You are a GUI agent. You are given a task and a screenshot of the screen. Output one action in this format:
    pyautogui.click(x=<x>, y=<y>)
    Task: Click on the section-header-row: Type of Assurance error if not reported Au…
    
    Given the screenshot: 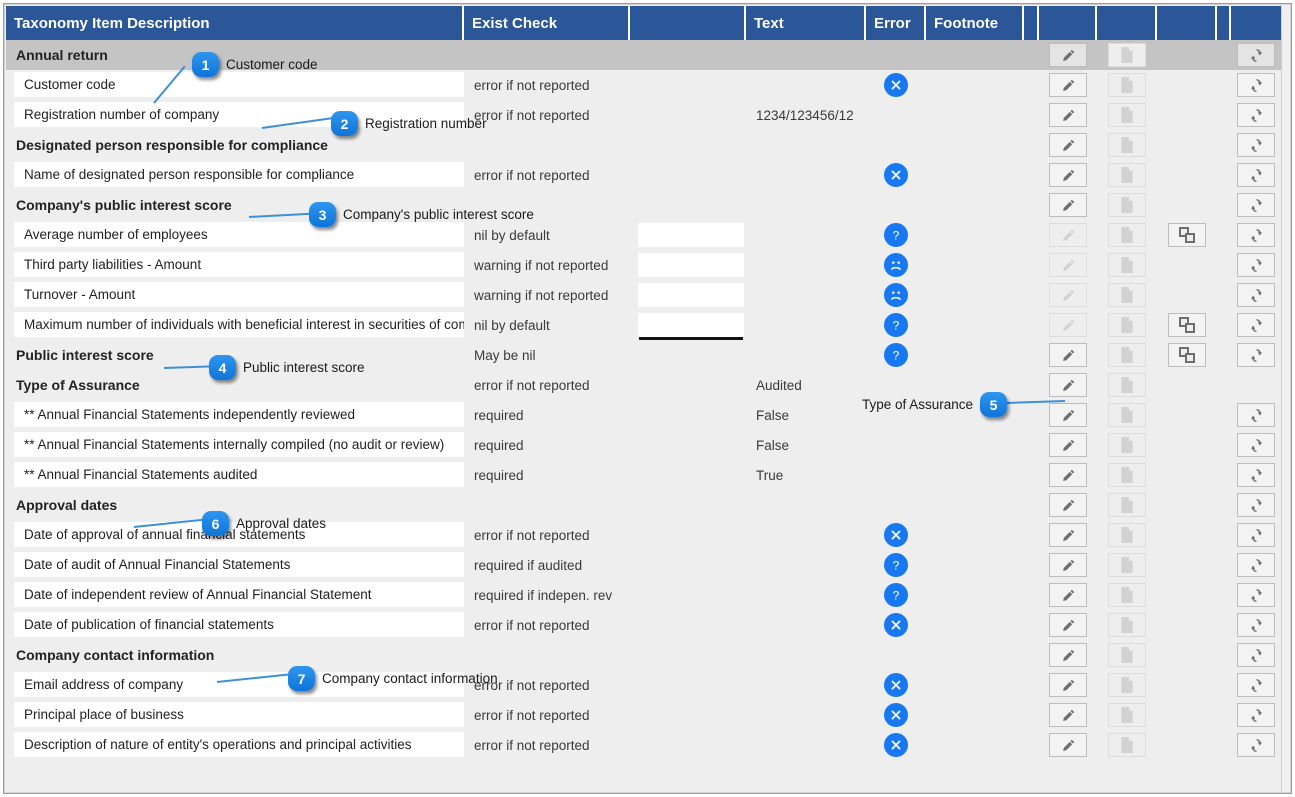 What is the action you would take?
    pyautogui.click(x=643, y=385)
    